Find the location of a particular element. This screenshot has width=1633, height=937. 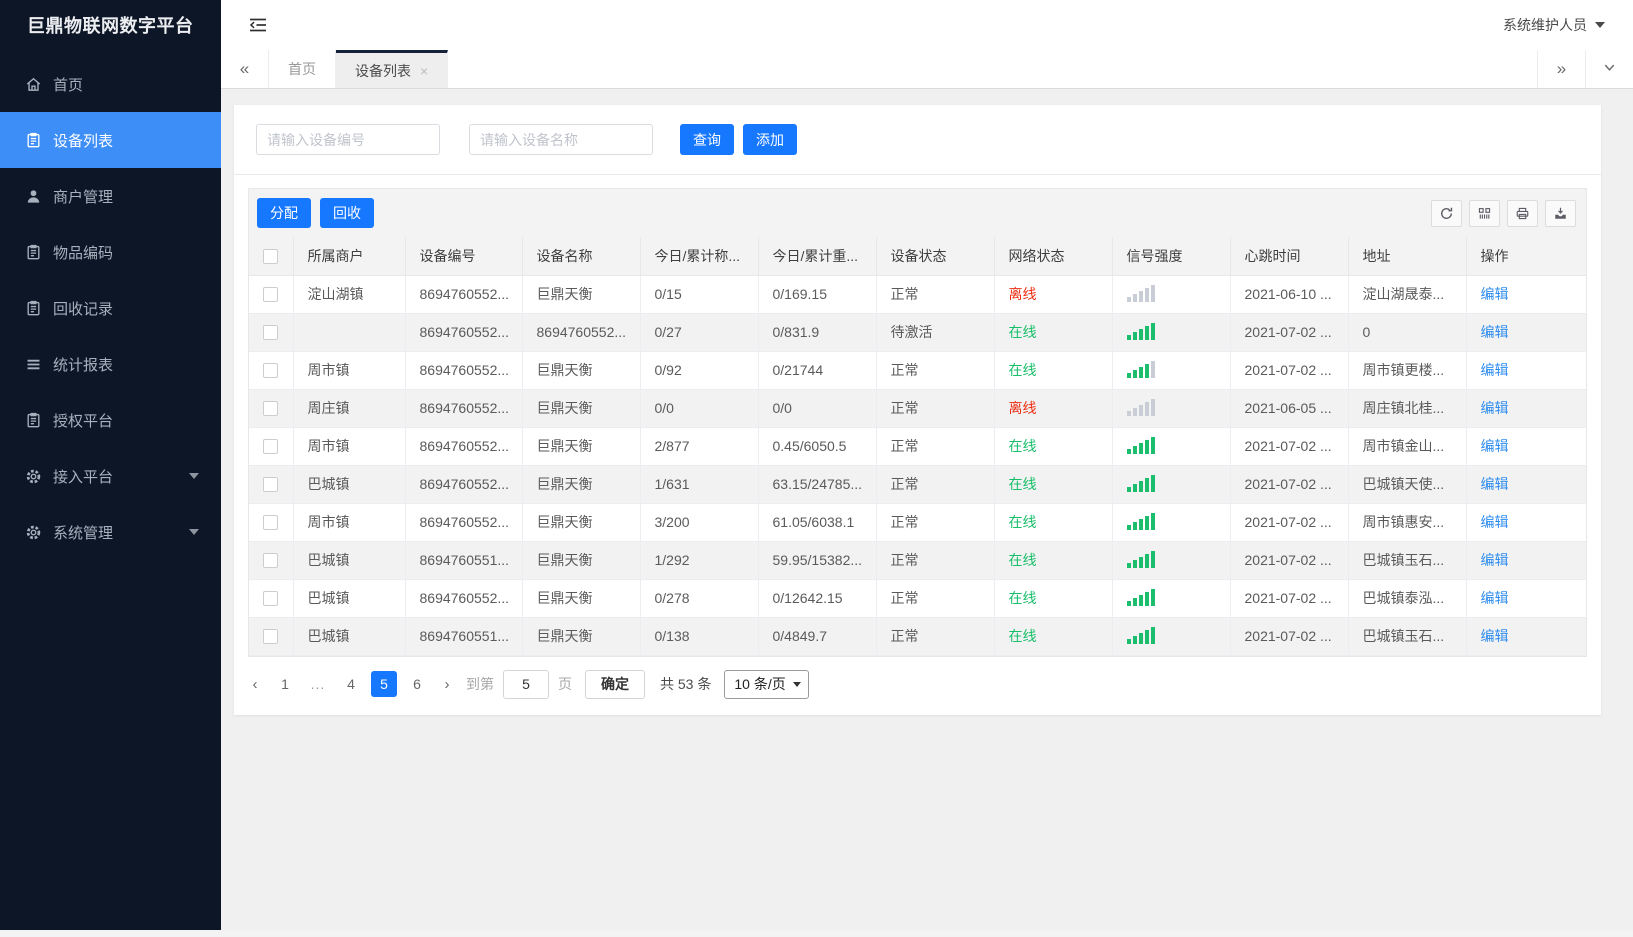

page-number: 5 is located at coordinates (384, 684).